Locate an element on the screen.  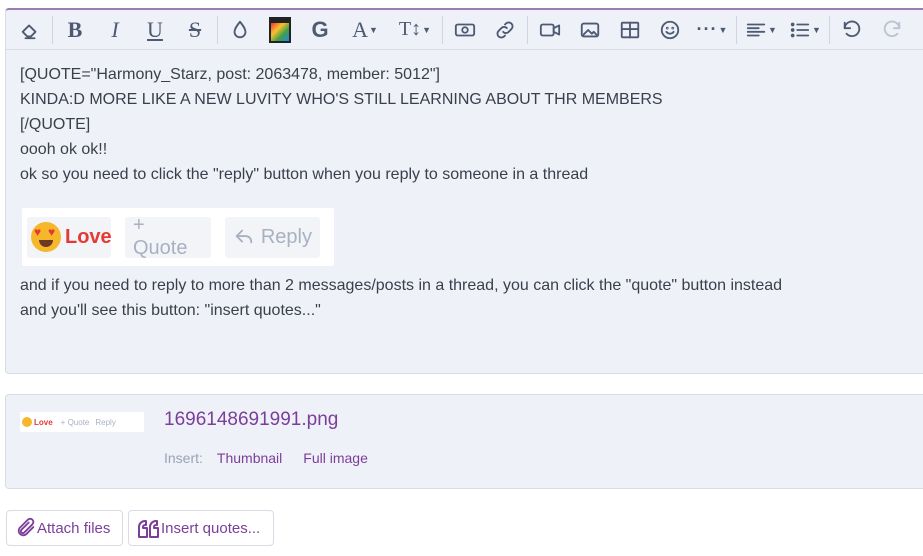
heart-eyes-emoji-icon: ♥ ♥ is located at coordinates (46, 237).